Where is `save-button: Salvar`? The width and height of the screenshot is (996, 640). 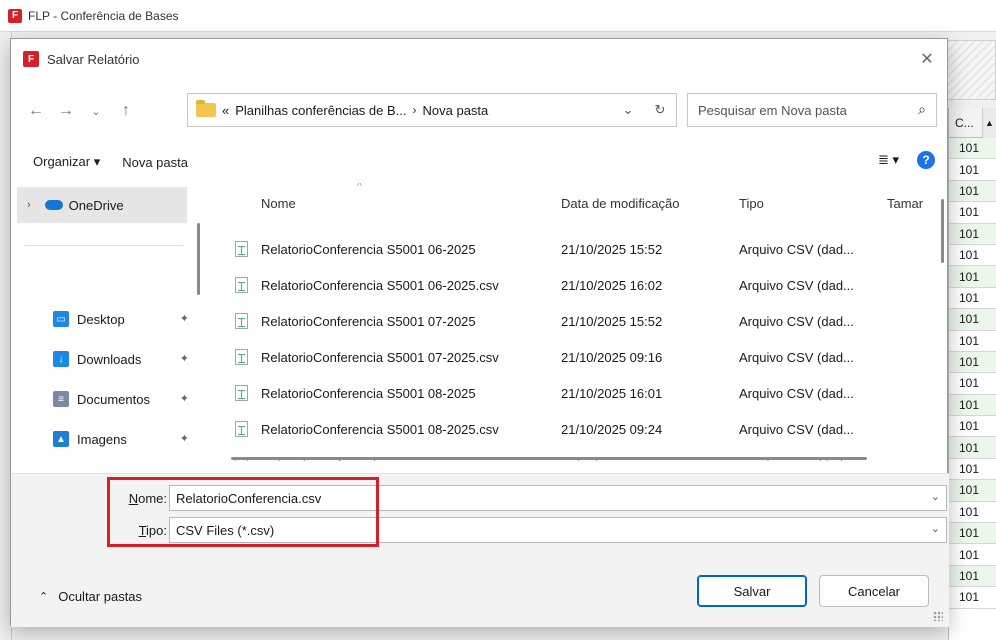
save-button: Salvar is located at coordinates (752, 591).